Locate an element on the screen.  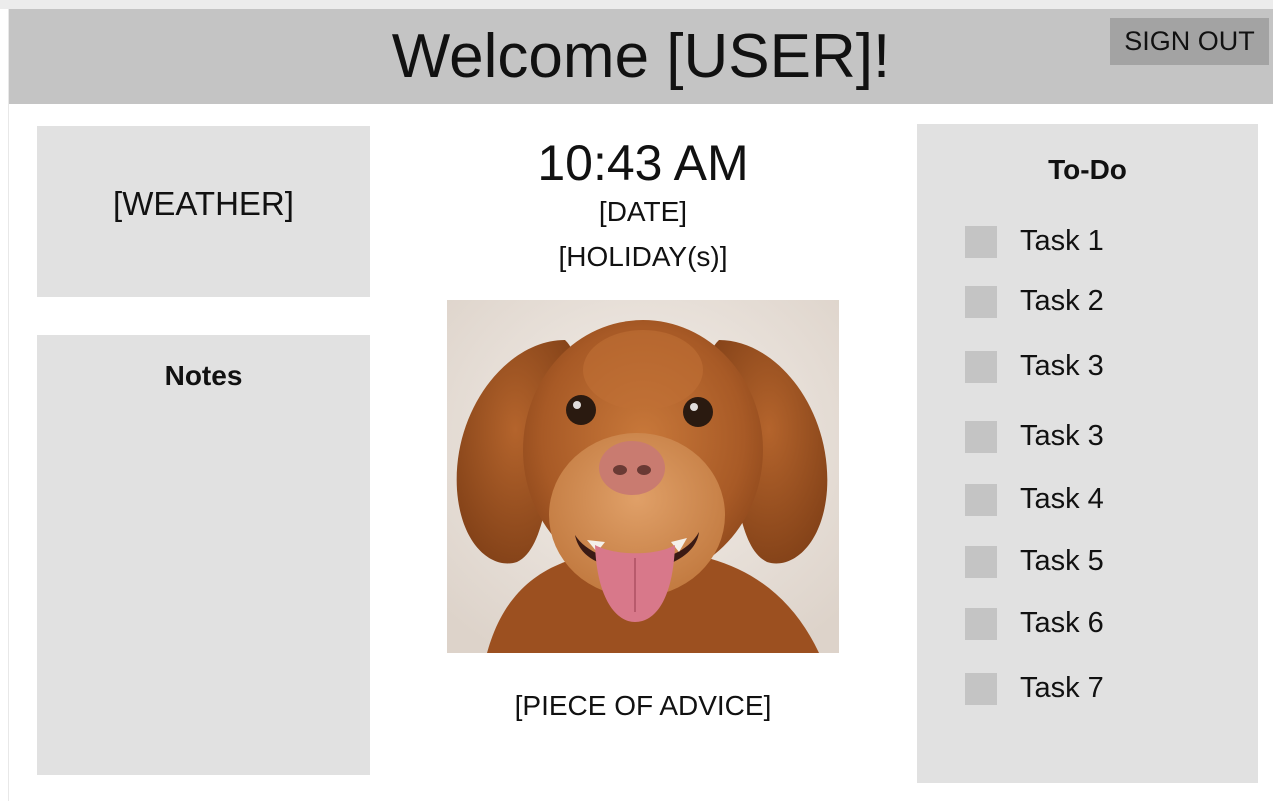
left-border is located at coordinates (8, 405).